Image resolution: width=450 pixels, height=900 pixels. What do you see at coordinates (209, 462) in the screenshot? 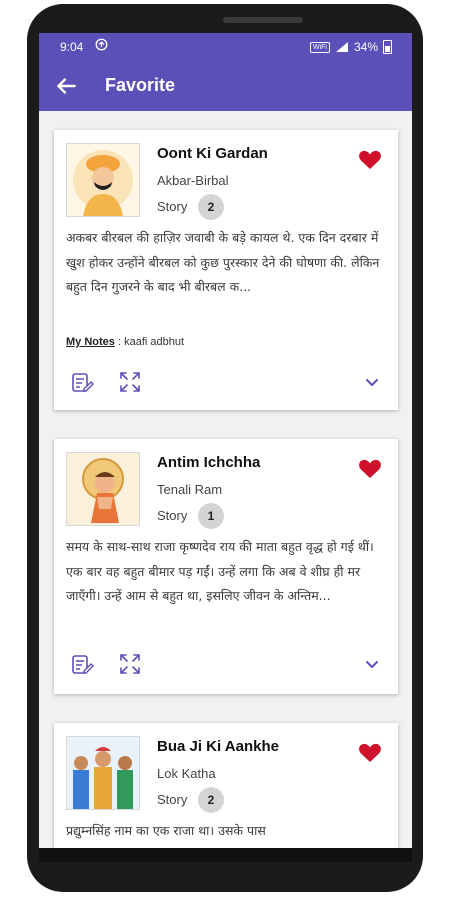
I see `story-title: Antim Ichchha` at bounding box center [209, 462].